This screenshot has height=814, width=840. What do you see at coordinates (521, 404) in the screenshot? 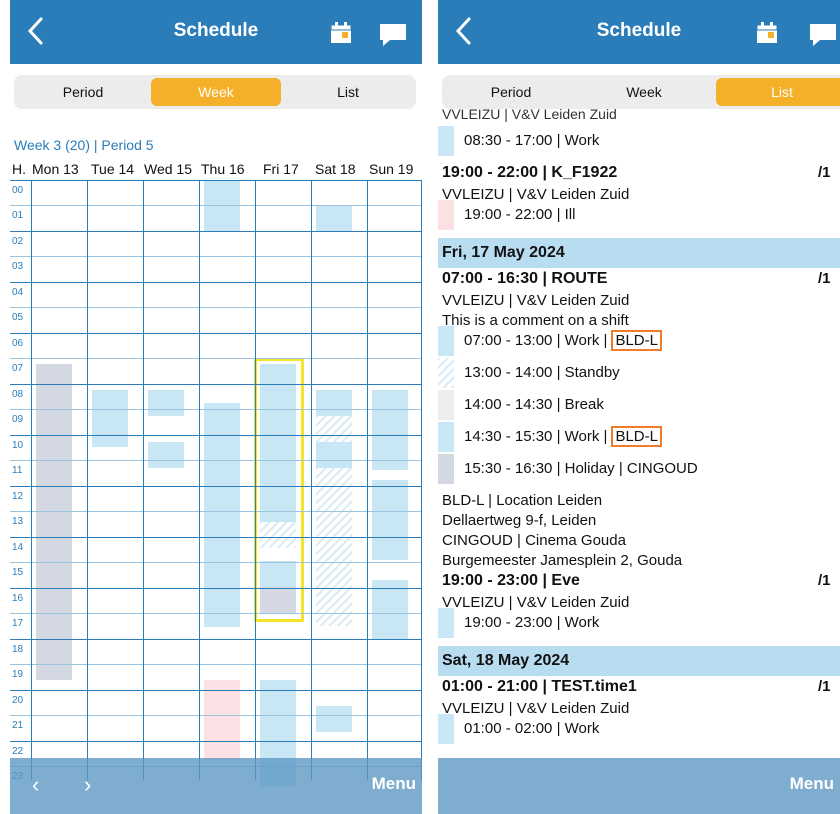
I see `shift-segment: 14:00 - 14:30 | Break` at bounding box center [521, 404].